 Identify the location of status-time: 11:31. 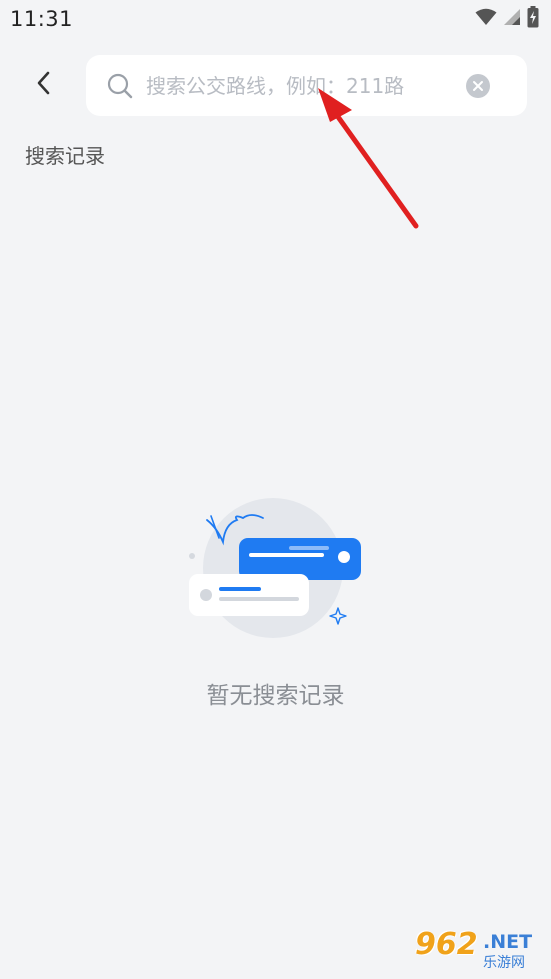
(42, 19).